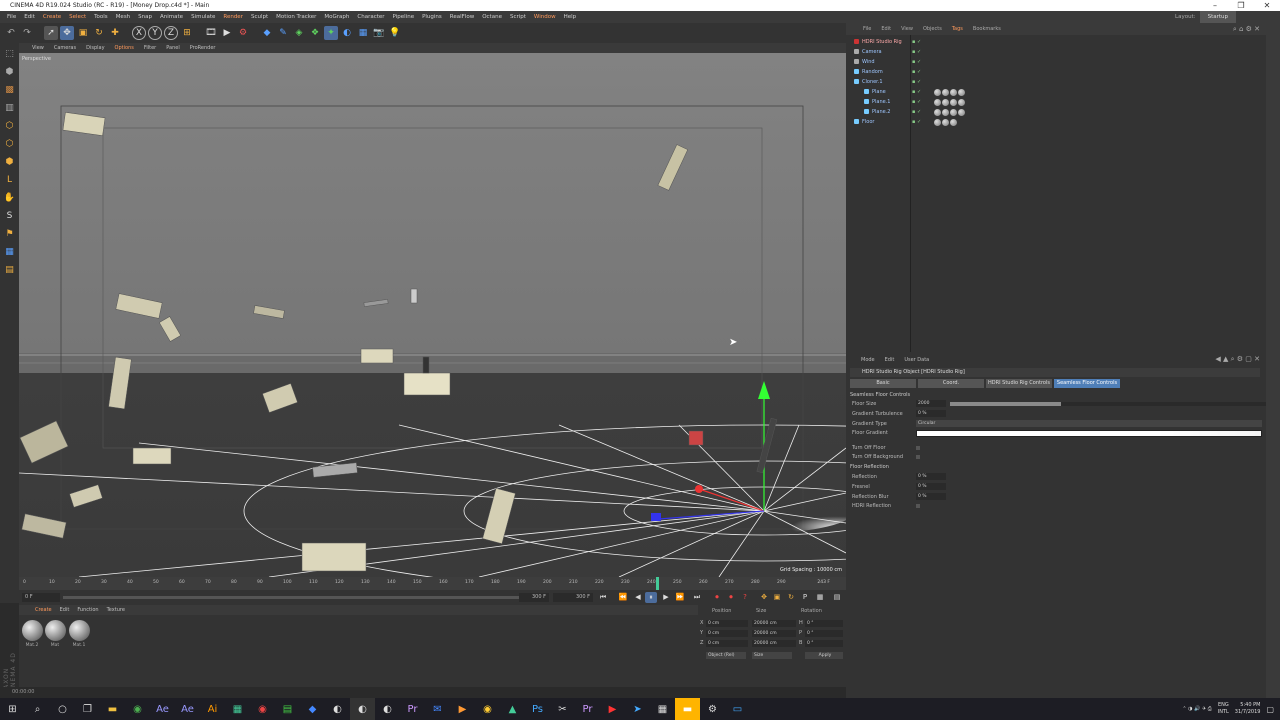  What do you see at coordinates (370, 17) in the screenshot?
I see `menu-item-character: Character` at bounding box center [370, 17].